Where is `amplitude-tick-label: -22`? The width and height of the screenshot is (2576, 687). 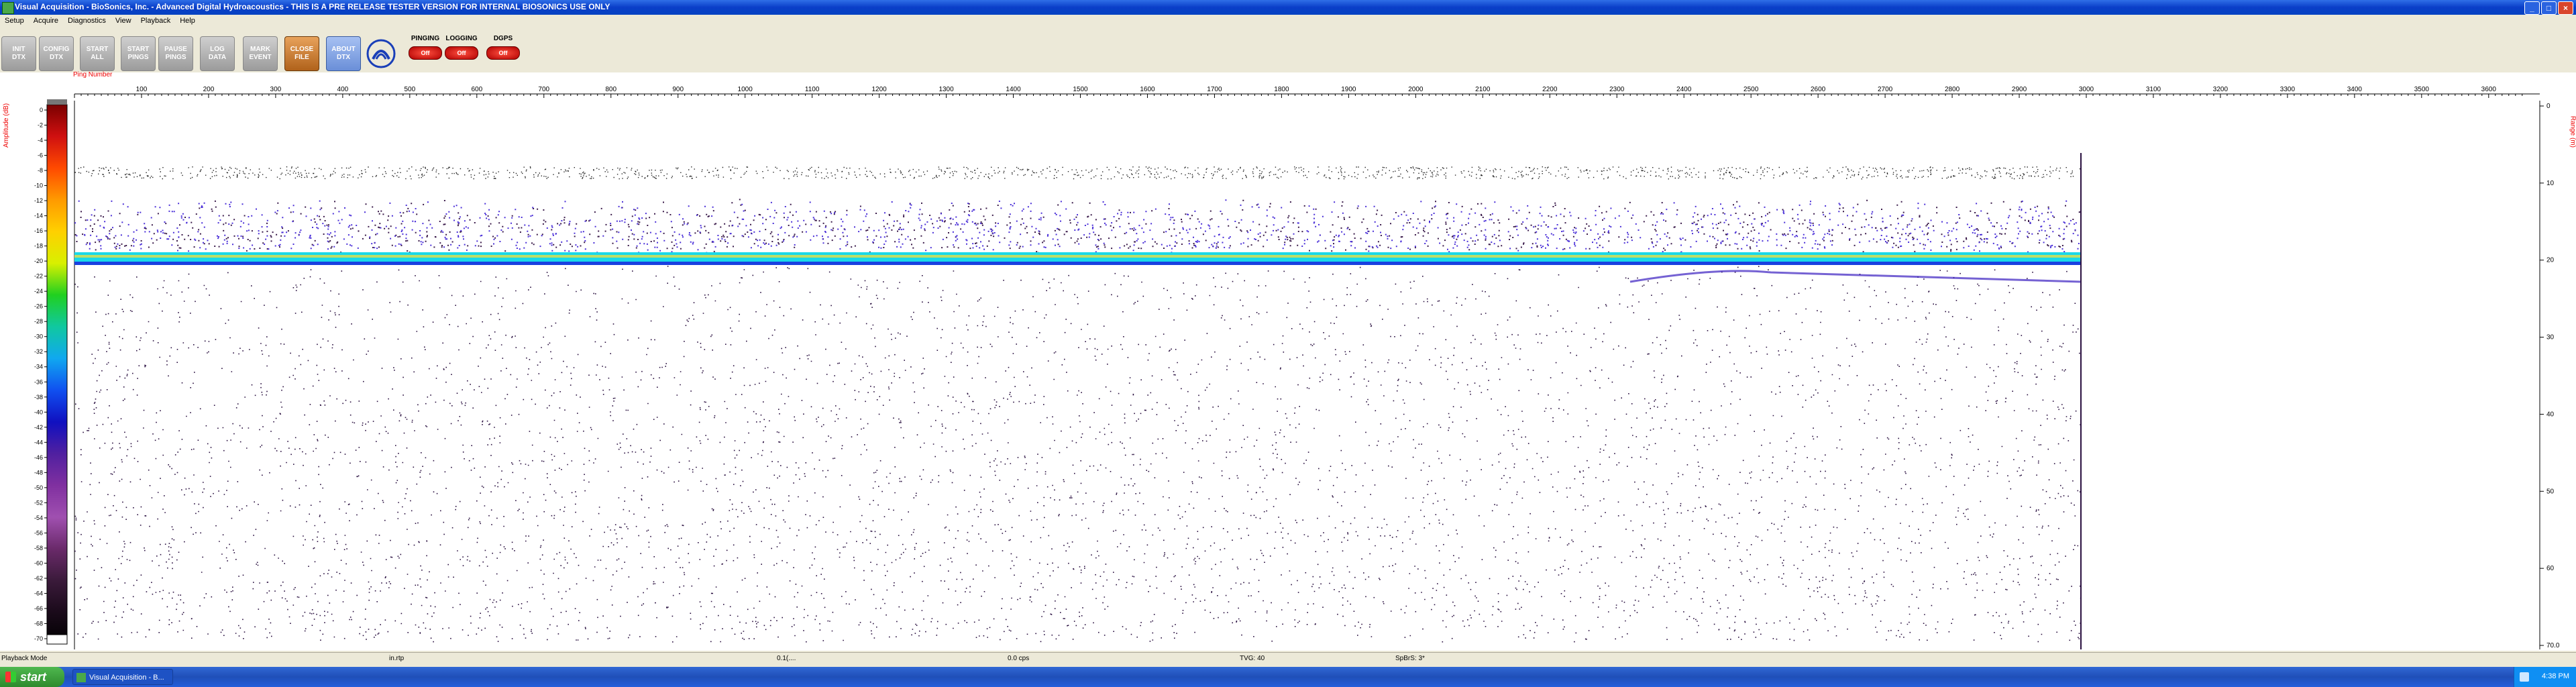 amplitude-tick-label: -22 is located at coordinates (38, 276).